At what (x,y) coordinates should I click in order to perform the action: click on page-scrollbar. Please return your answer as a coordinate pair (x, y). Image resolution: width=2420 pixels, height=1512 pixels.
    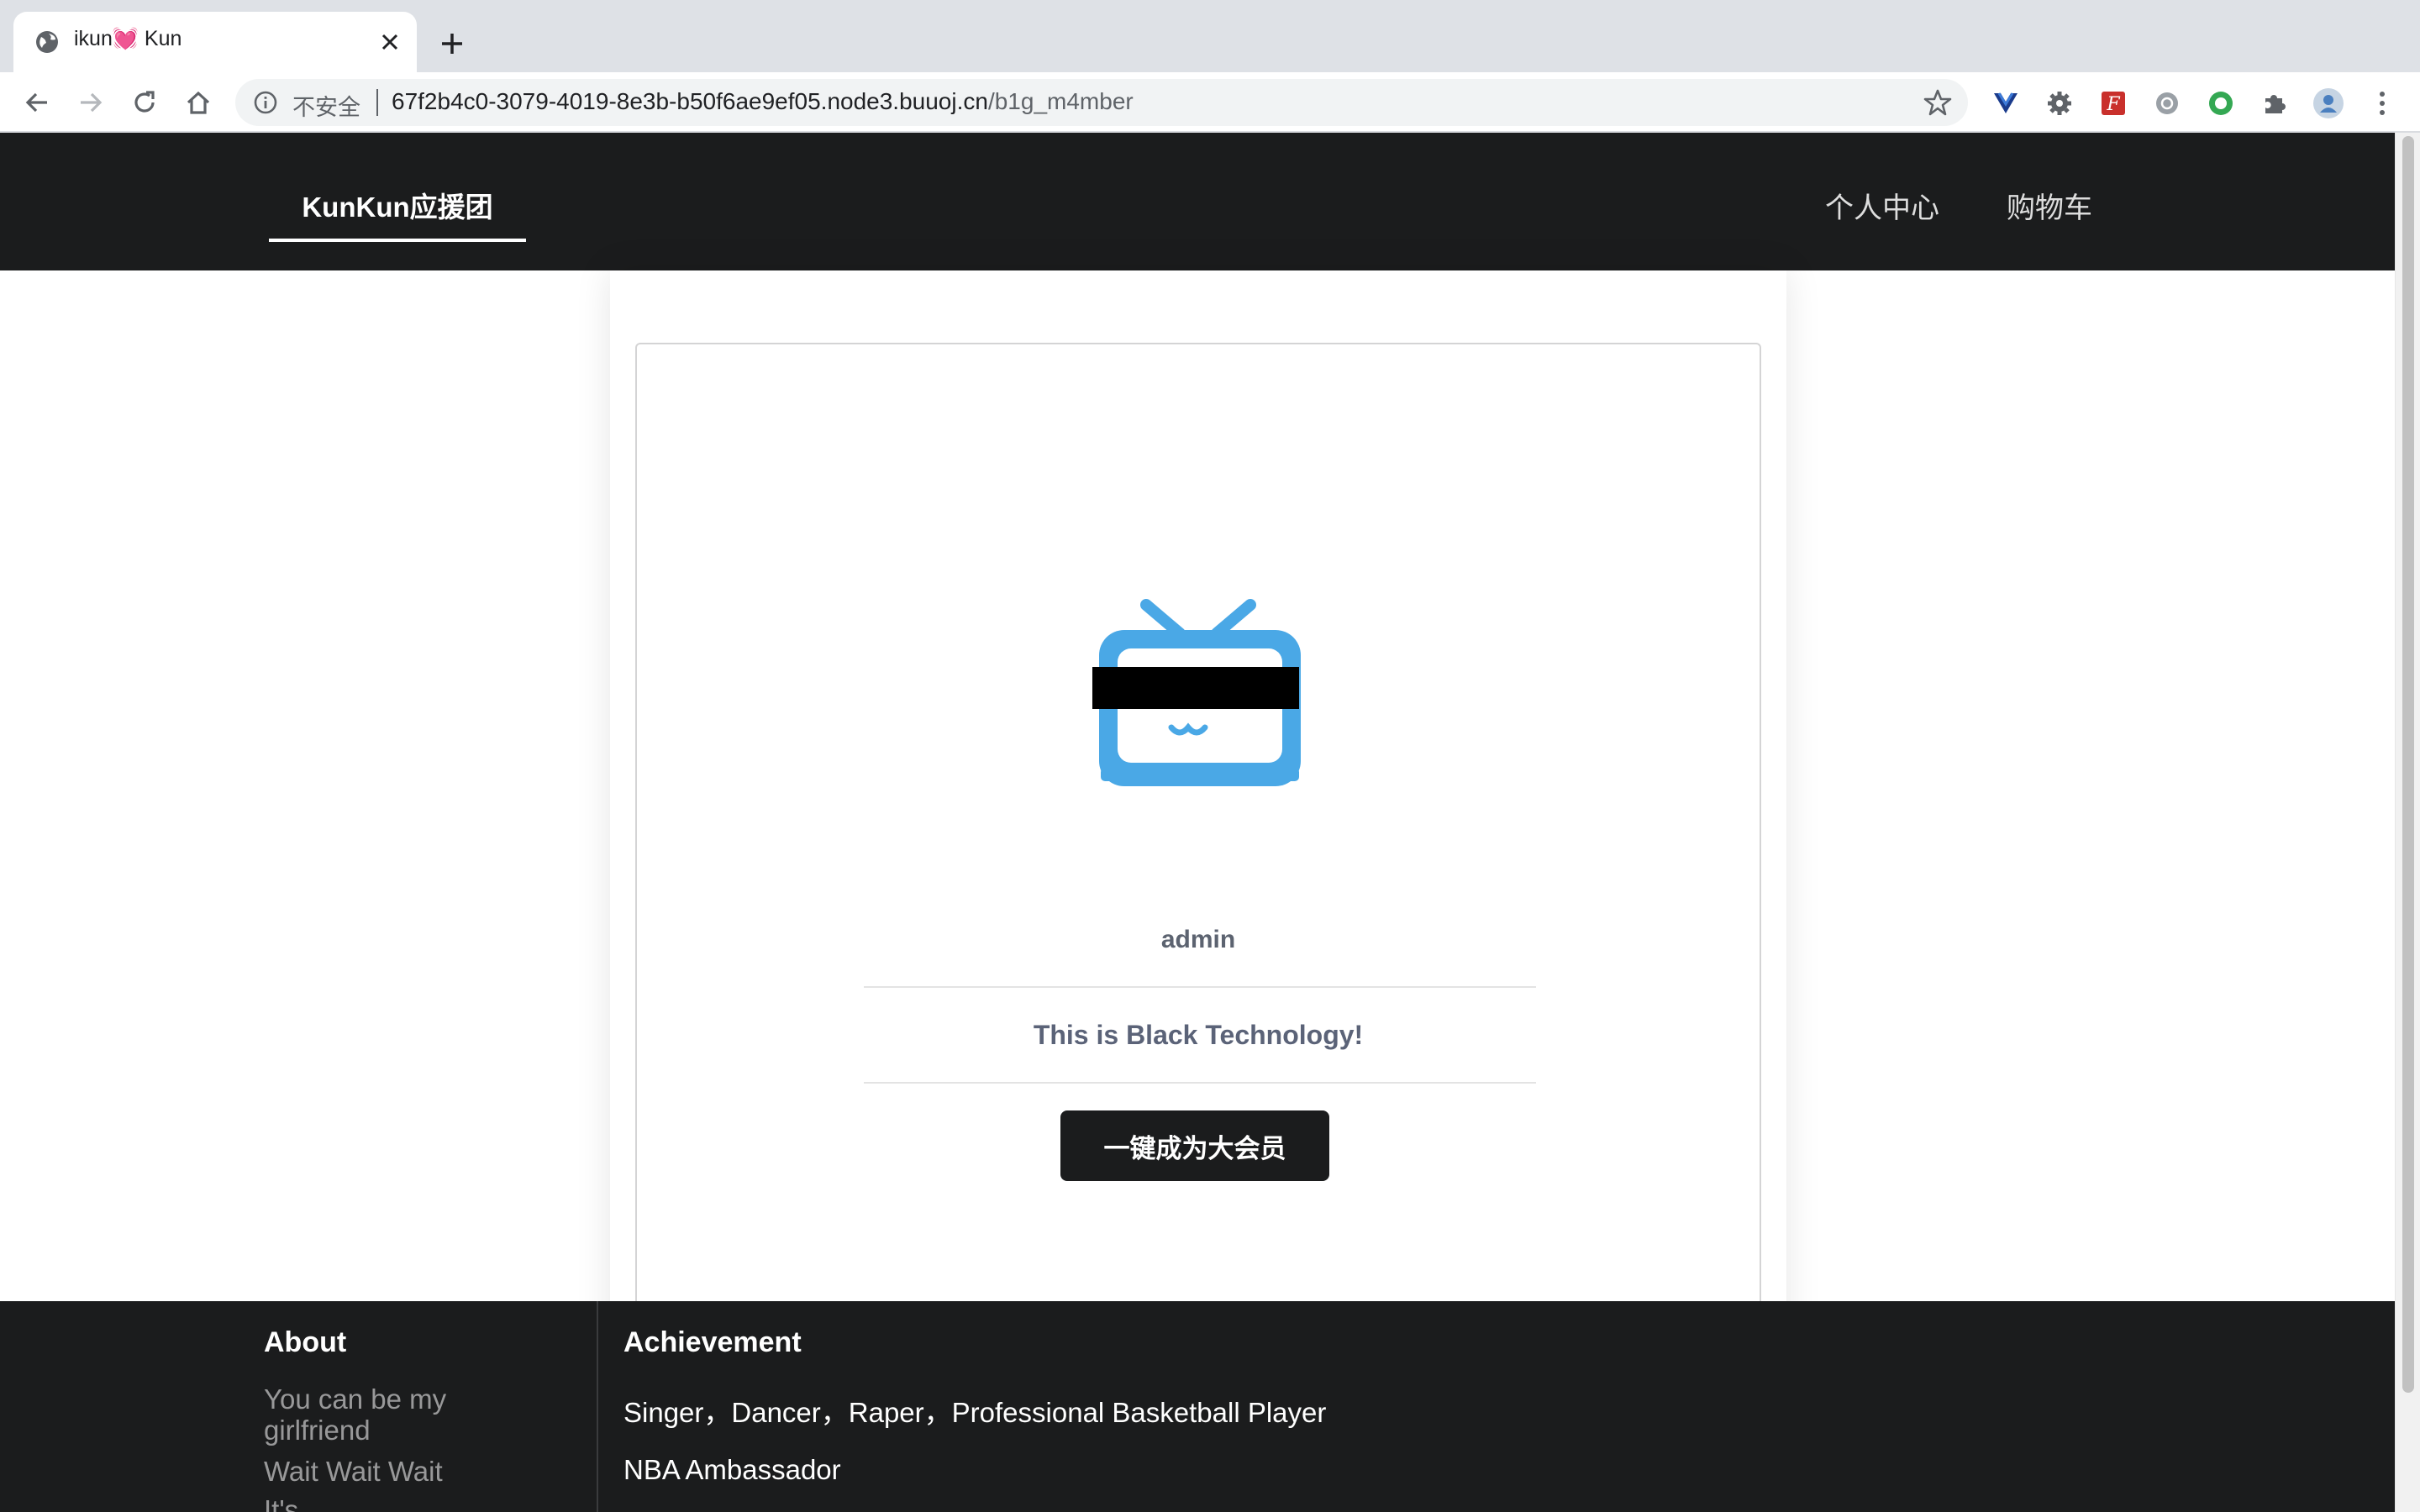
    Looking at the image, I should click on (2407, 822).